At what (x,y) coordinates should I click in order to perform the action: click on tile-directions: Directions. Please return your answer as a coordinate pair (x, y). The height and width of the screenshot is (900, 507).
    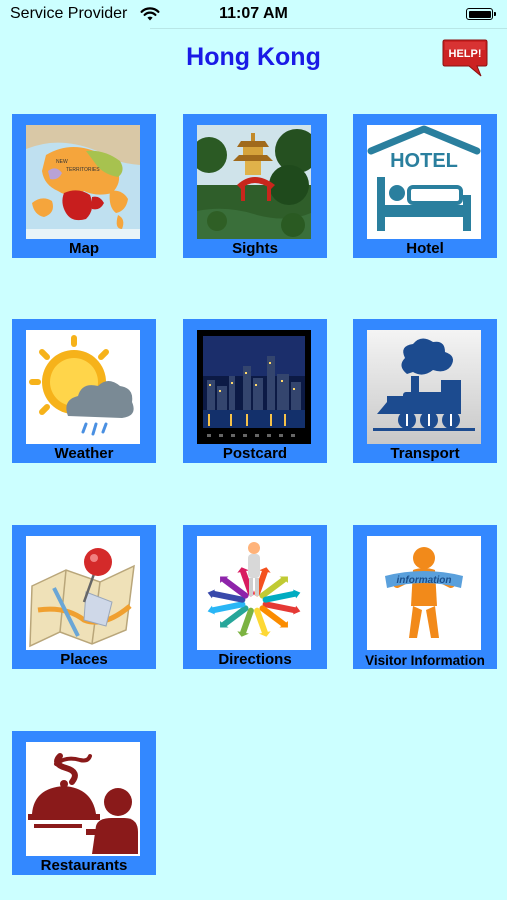
    Looking at the image, I should click on (255, 597).